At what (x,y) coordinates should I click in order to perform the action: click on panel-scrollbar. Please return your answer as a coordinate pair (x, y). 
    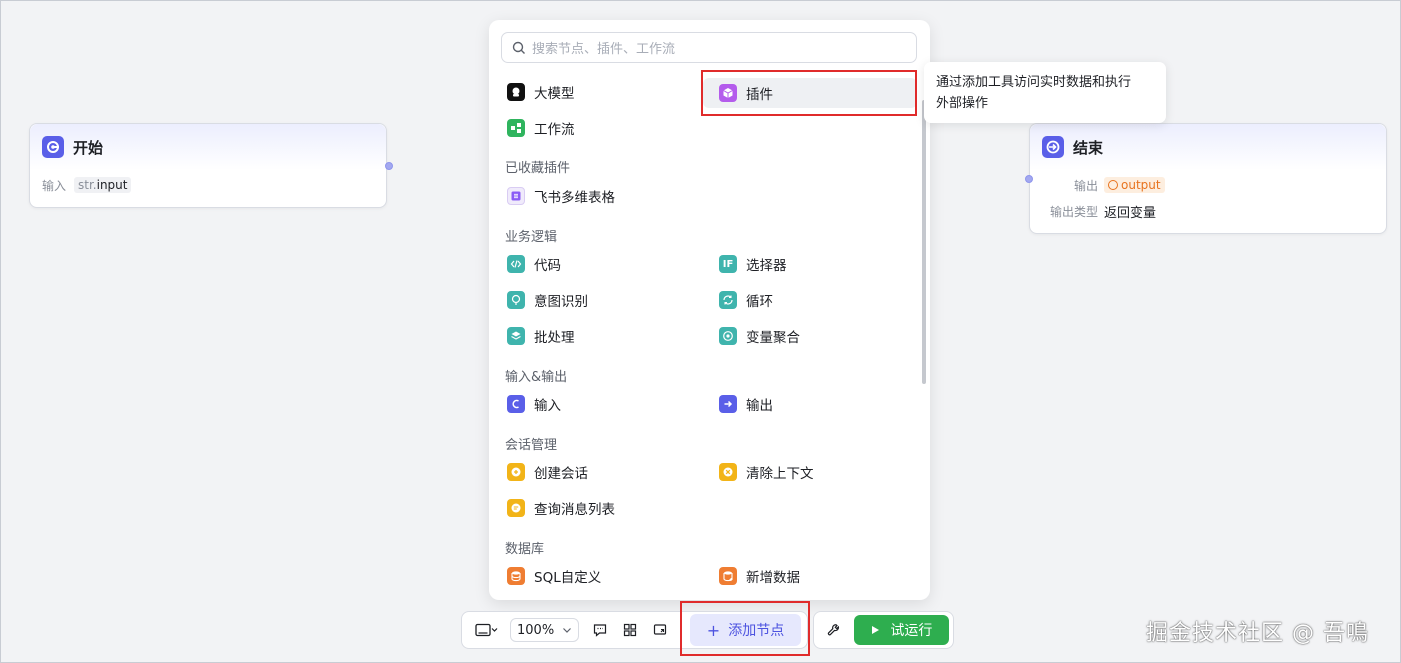
    Looking at the image, I should click on (924, 242).